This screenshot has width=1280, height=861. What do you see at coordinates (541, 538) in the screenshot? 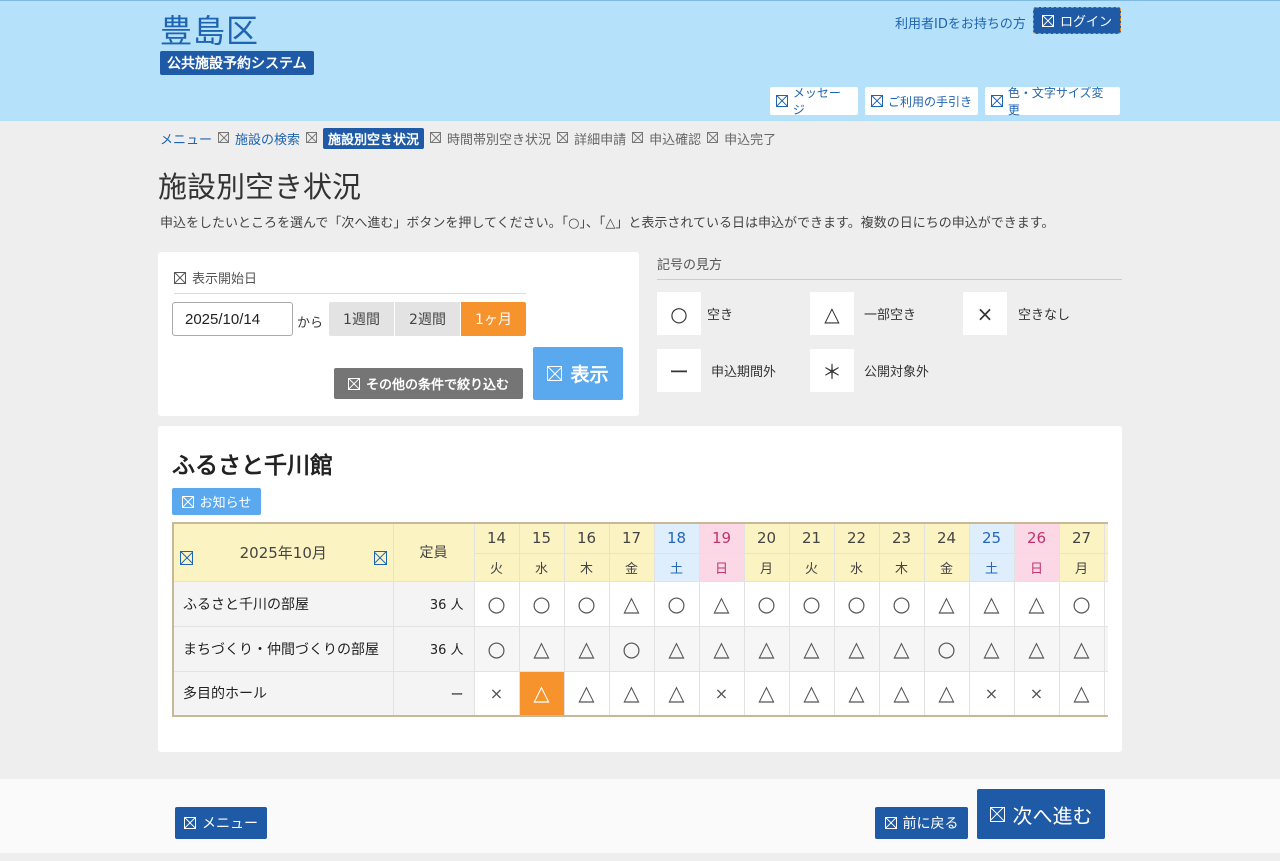
I see `day-header: 15` at bounding box center [541, 538].